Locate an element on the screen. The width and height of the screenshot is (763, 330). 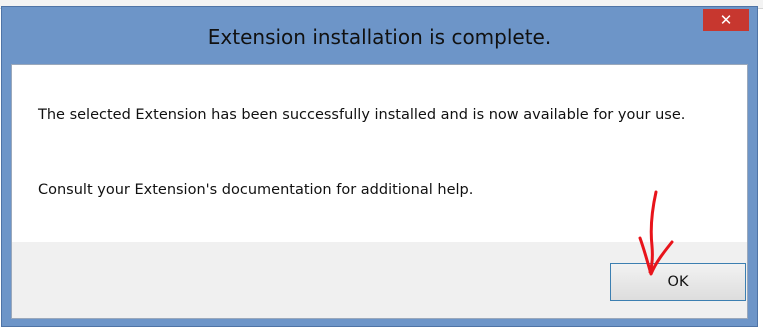
ok-button: OK is located at coordinates (678, 282).